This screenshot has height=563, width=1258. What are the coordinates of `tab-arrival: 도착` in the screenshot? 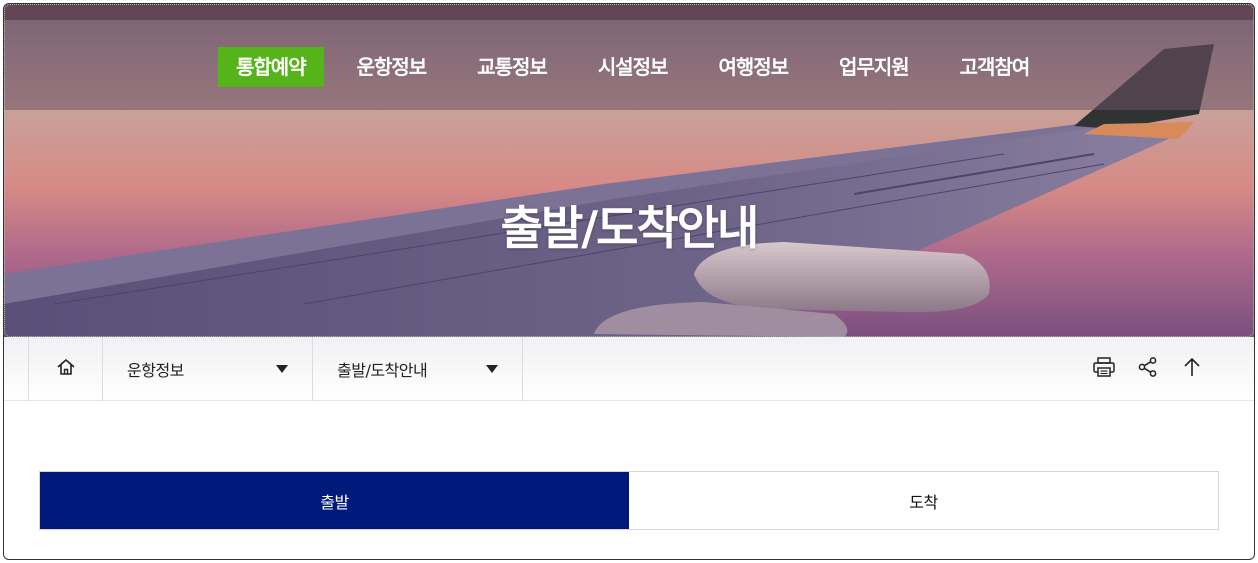 It's located at (923, 500).